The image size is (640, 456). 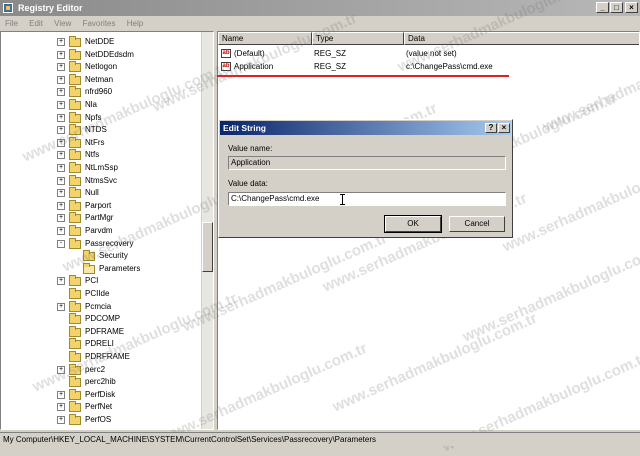 I want to click on tree-item: PDRFRAME, so click(x=101, y=357).